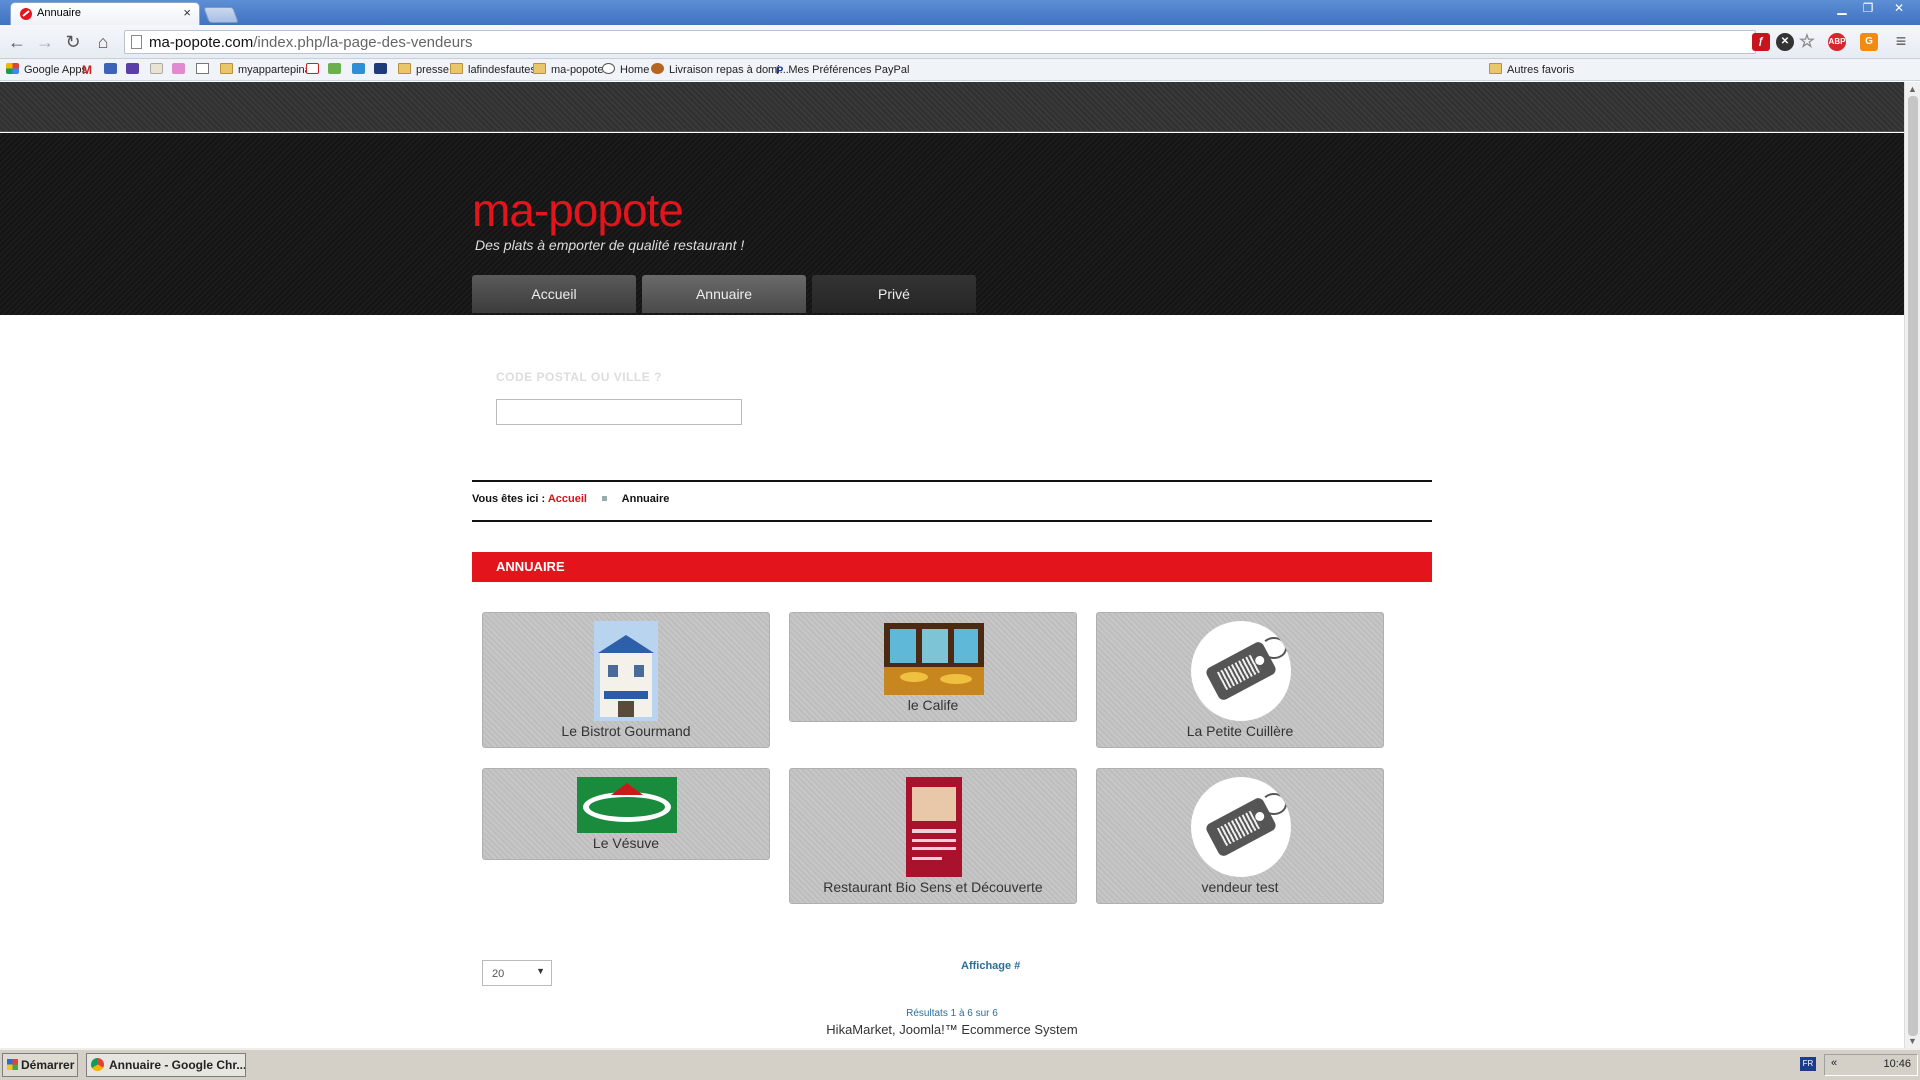 The height and width of the screenshot is (1080, 1920). I want to click on vendor-card-calife: le Calife, so click(933, 667).